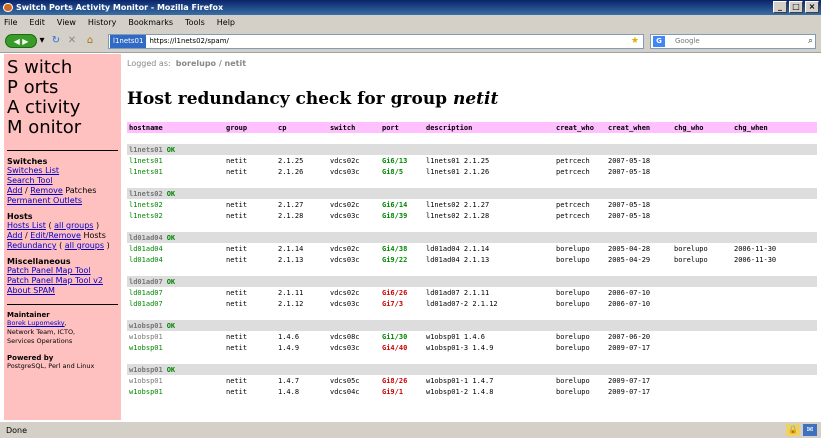 This screenshot has width=821, height=438. What do you see at coordinates (733, 41) in the screenshot?
I see `search-bar: G Google ⌕` at bounding box center [733, 41].